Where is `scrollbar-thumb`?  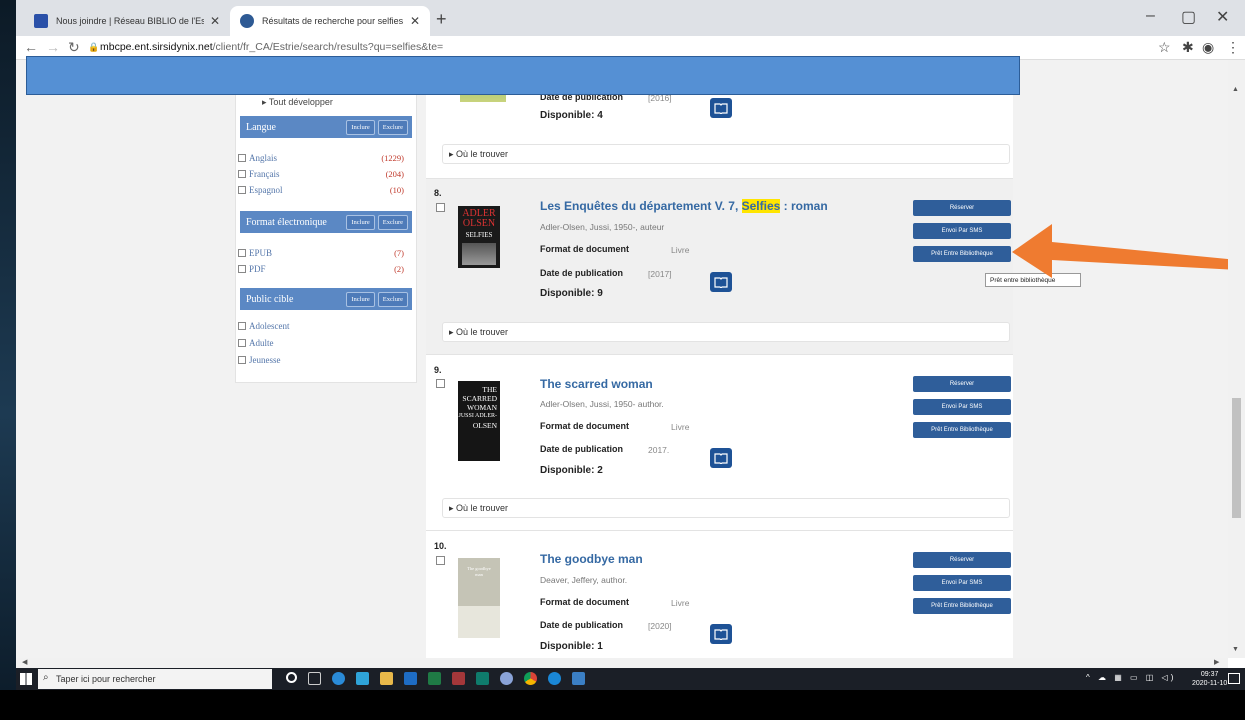
scrollbar-thumb is located at coordinates (1236, 458).